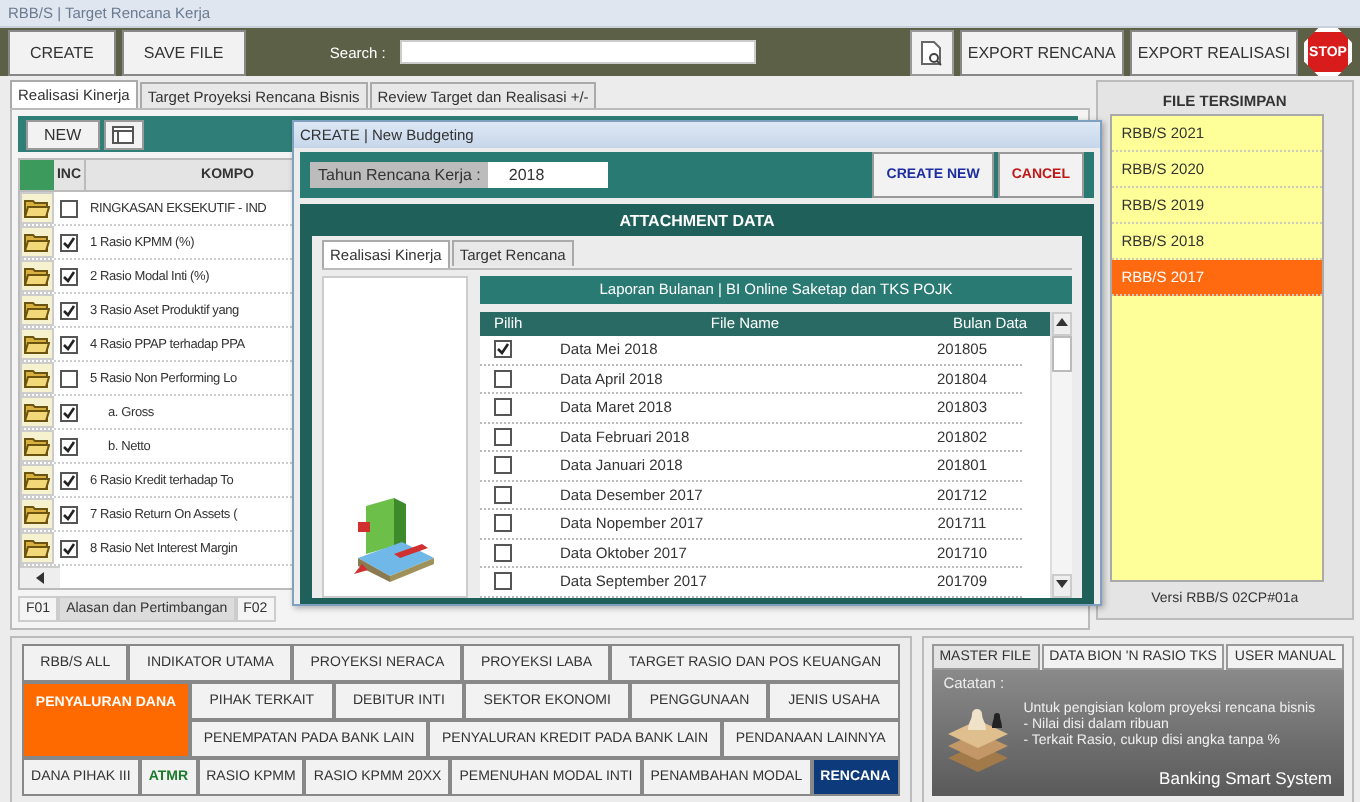 The width and height of the screenshot is (1360, 802). What do you see at coordinates (62, 52) in the screenshot?
I see `toolbar-button: CREATE` at bounding box center [62, 52].